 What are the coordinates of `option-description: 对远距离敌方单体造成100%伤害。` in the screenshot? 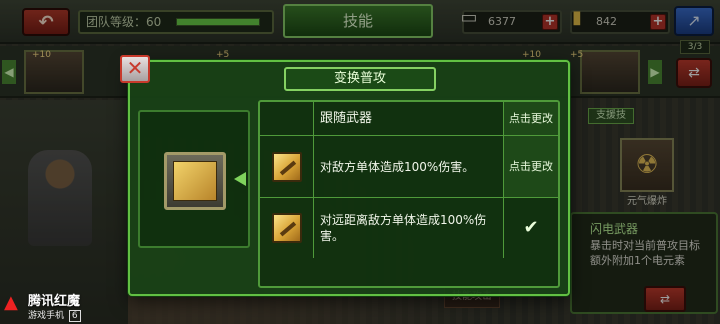 It's located at (409, 228).